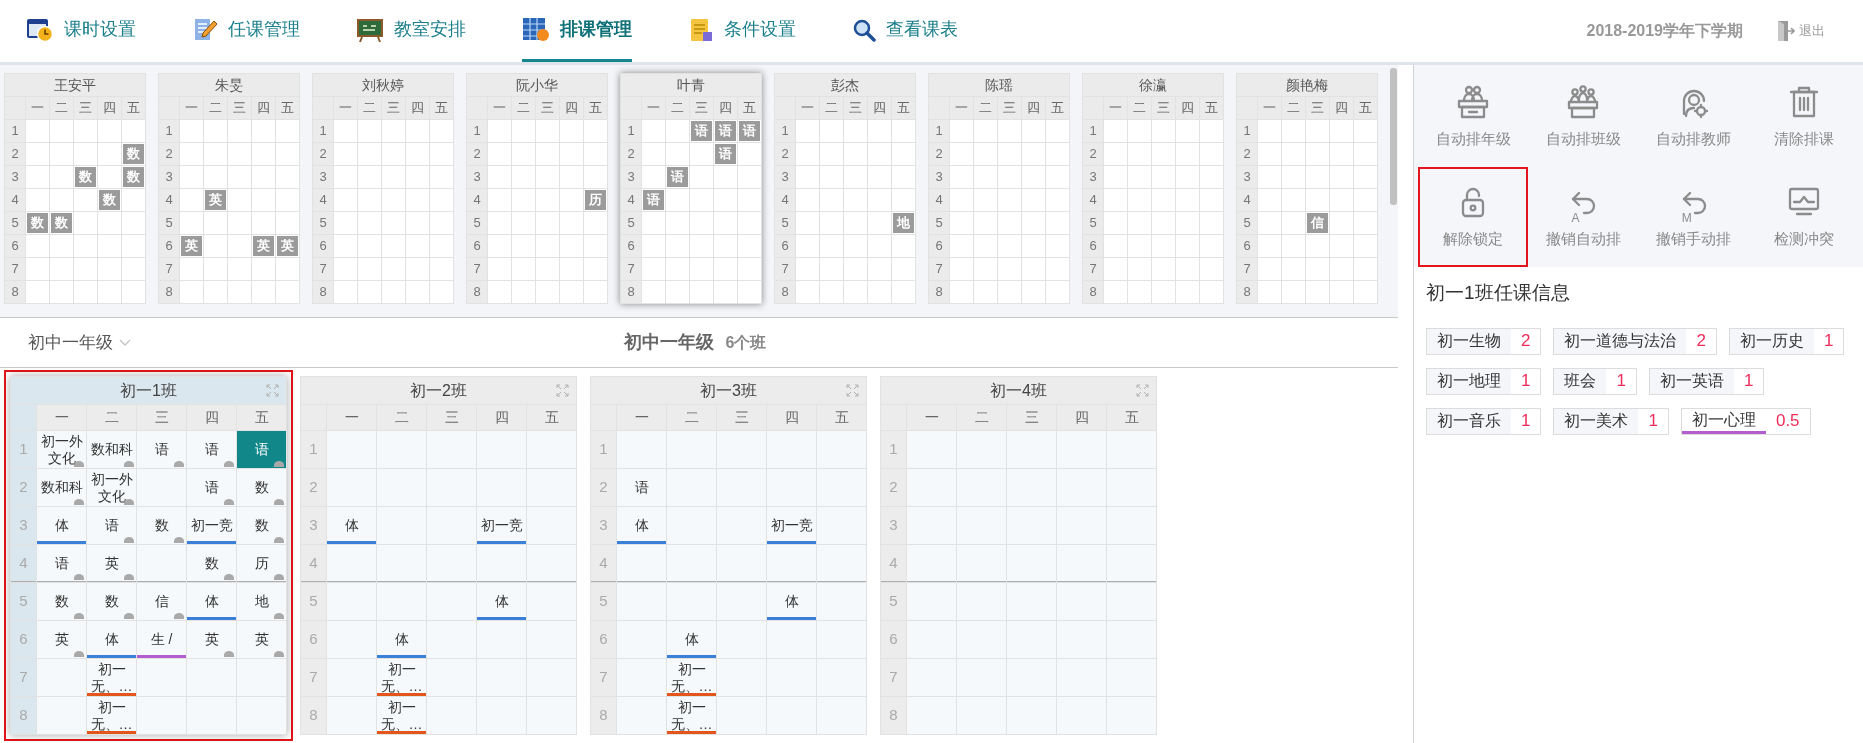 This screenshot has height=743, width=1863. Describe the element at coordinates (261, 563) in the screenshot. I see `lesson-cell: 历` at that location.